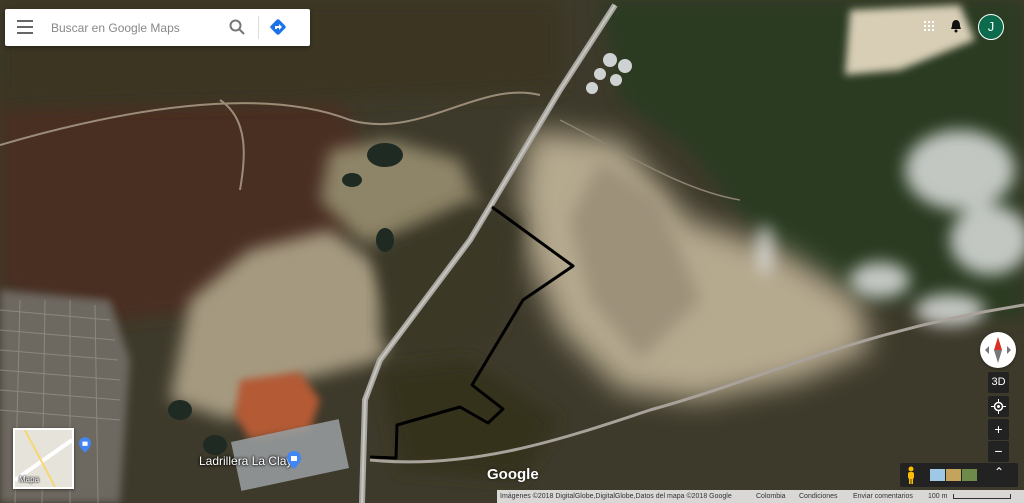 The image size is (1024, 503). Describe the element at coordinates (25, 27) in the screenshot. I see `menu-icon` at that location.